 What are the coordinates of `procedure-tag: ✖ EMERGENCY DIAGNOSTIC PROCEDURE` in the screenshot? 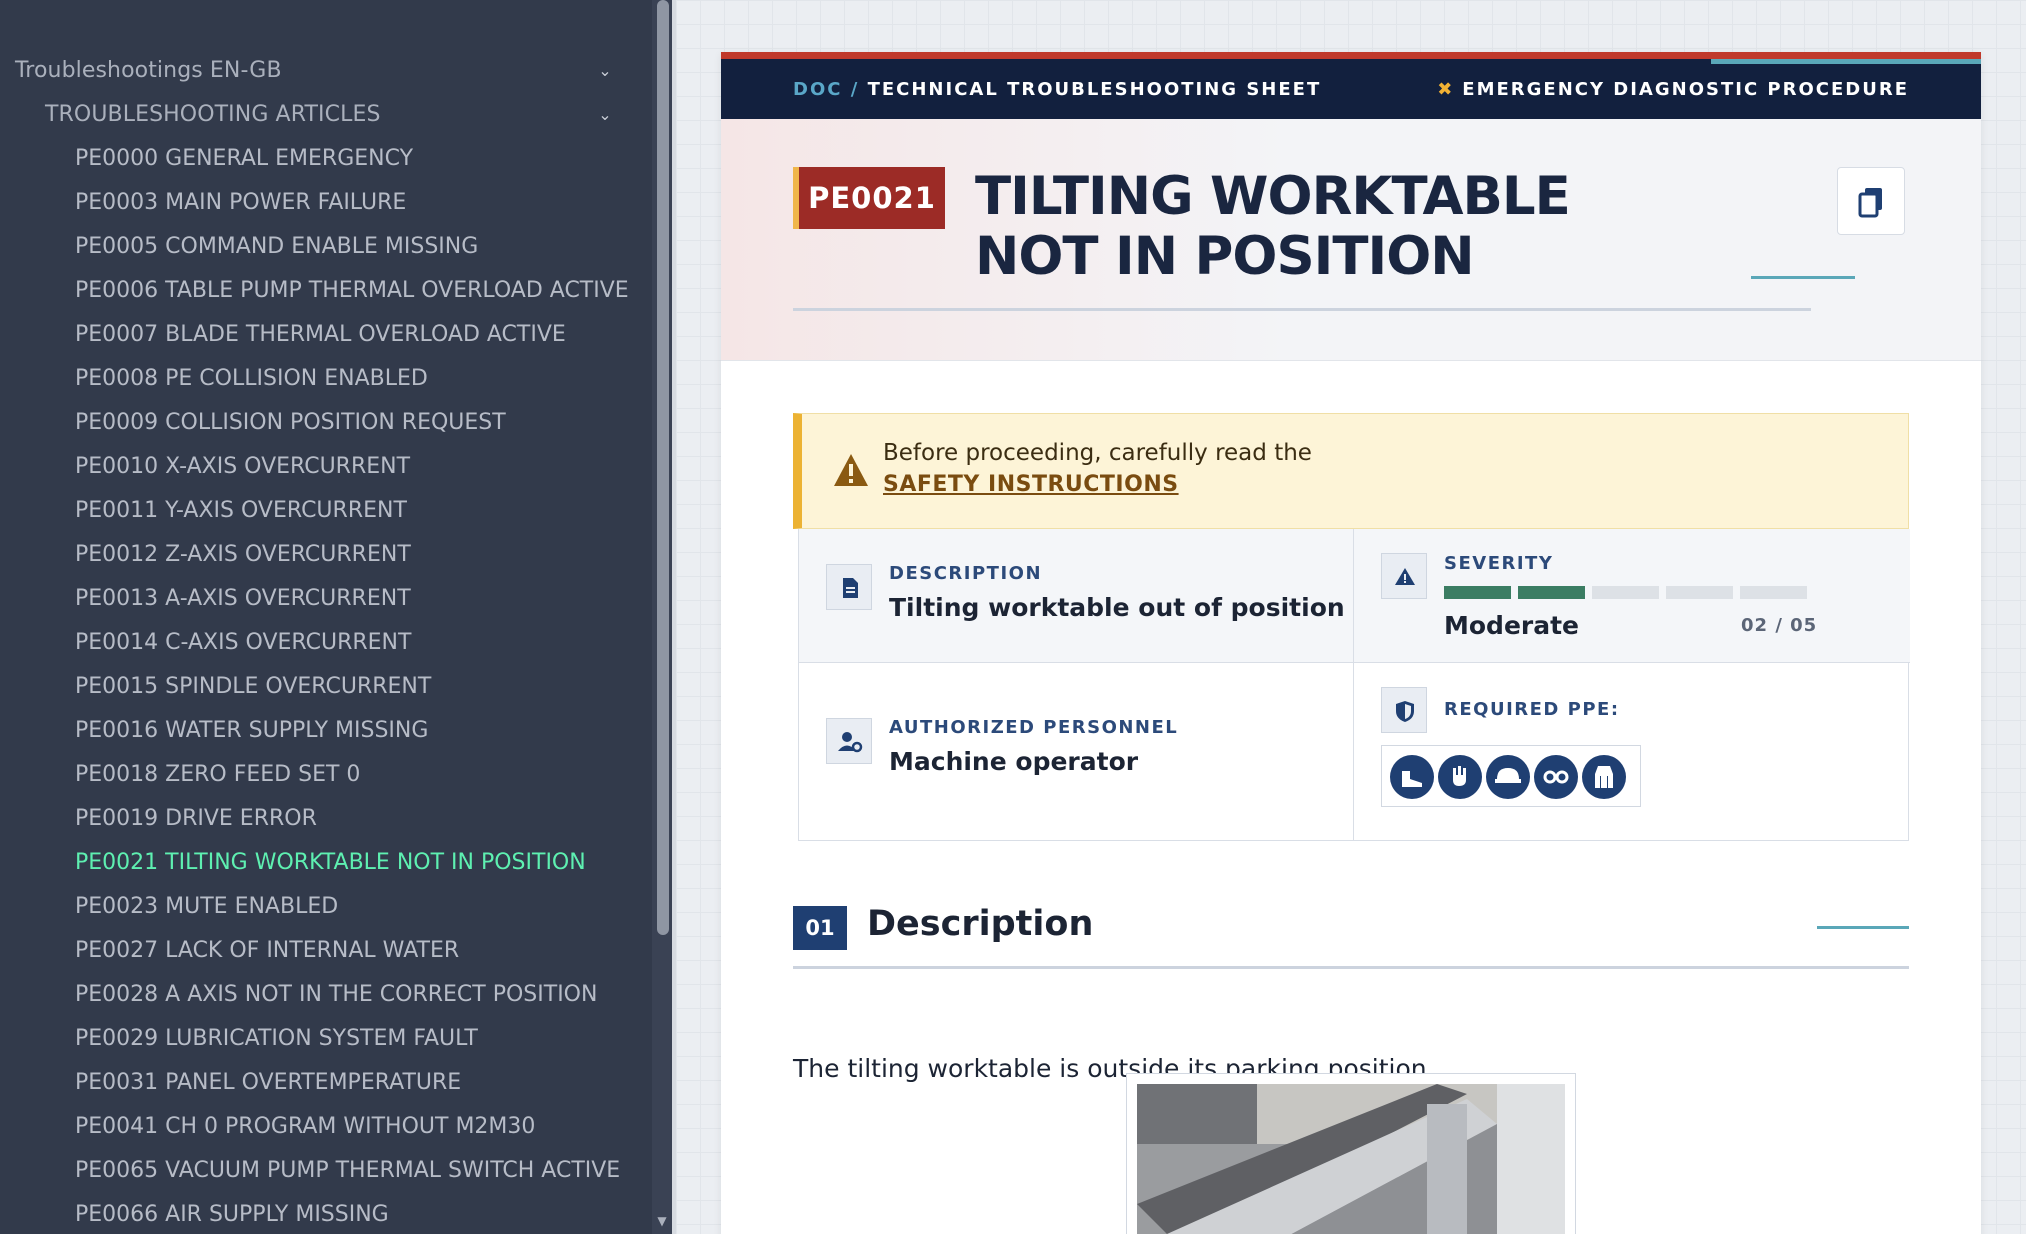 It's located at (1673, 89).